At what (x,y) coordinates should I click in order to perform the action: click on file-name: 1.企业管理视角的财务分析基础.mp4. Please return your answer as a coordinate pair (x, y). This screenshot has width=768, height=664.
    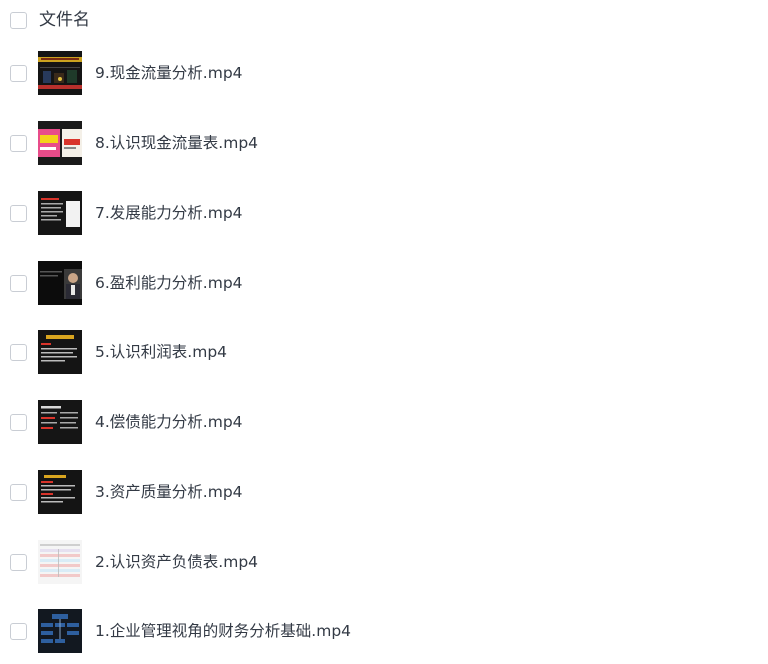
    Looking at the image, I should click on (223, 631).